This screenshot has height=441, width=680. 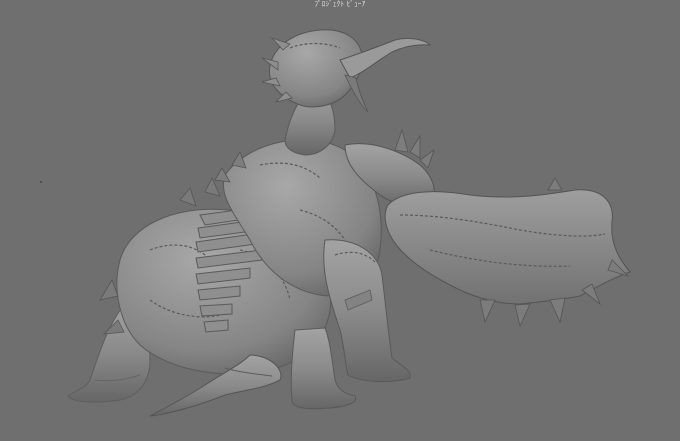 What do you see at coordinates (507, 252) in the screenshot?
I see `fan-tail` at bounding box center [507, 252].